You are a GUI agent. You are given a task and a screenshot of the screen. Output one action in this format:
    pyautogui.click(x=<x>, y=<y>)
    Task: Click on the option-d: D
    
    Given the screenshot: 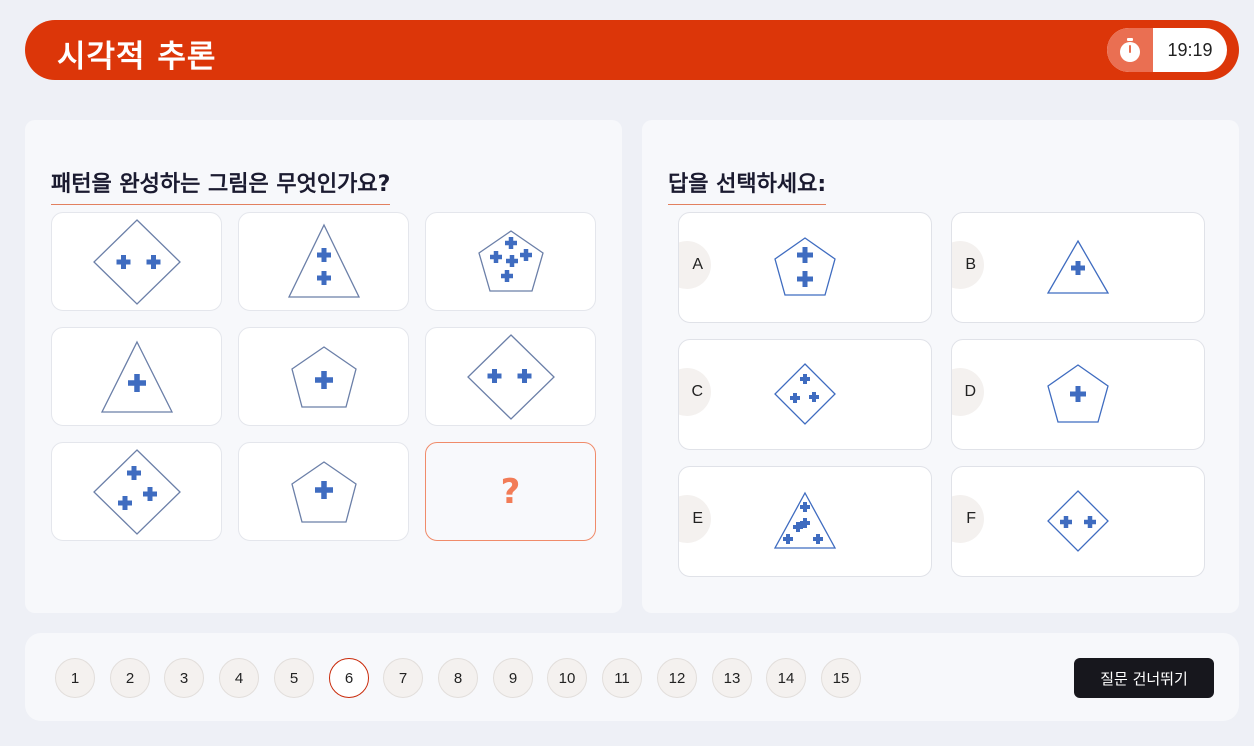 What is the action you would take?
    pyautogui.click(x=1078, y=394)
    